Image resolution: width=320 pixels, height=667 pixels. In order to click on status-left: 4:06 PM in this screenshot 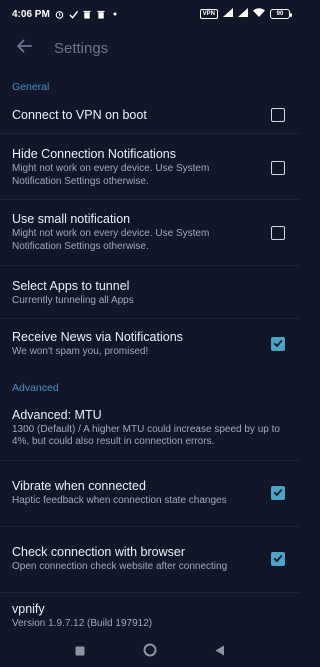, I will do `click(66, 14)`.